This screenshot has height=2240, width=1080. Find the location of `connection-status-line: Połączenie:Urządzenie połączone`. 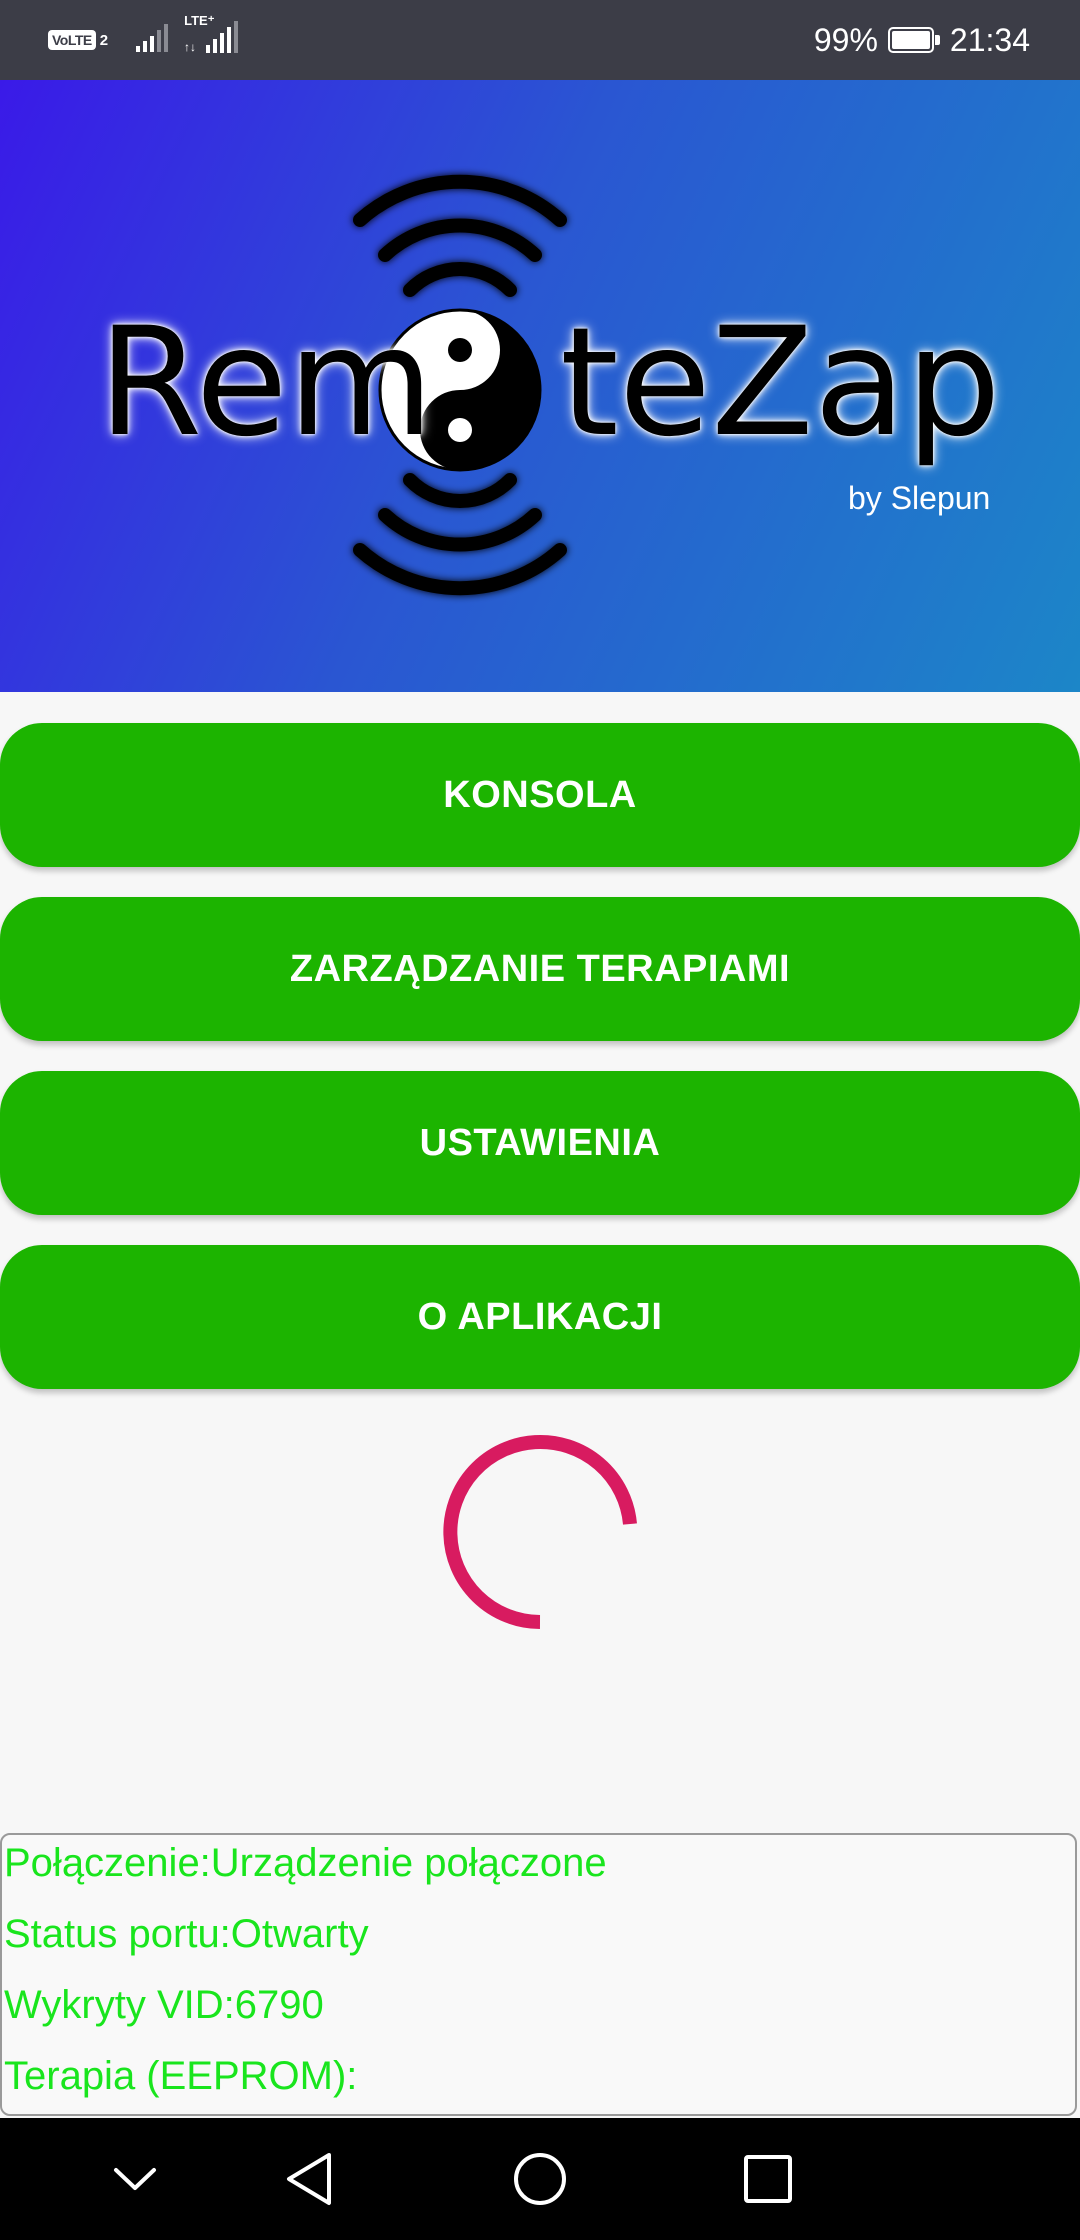

connection-status-line: Połączenie:Urządzenie połączone is located at coordinates (305, 1863).